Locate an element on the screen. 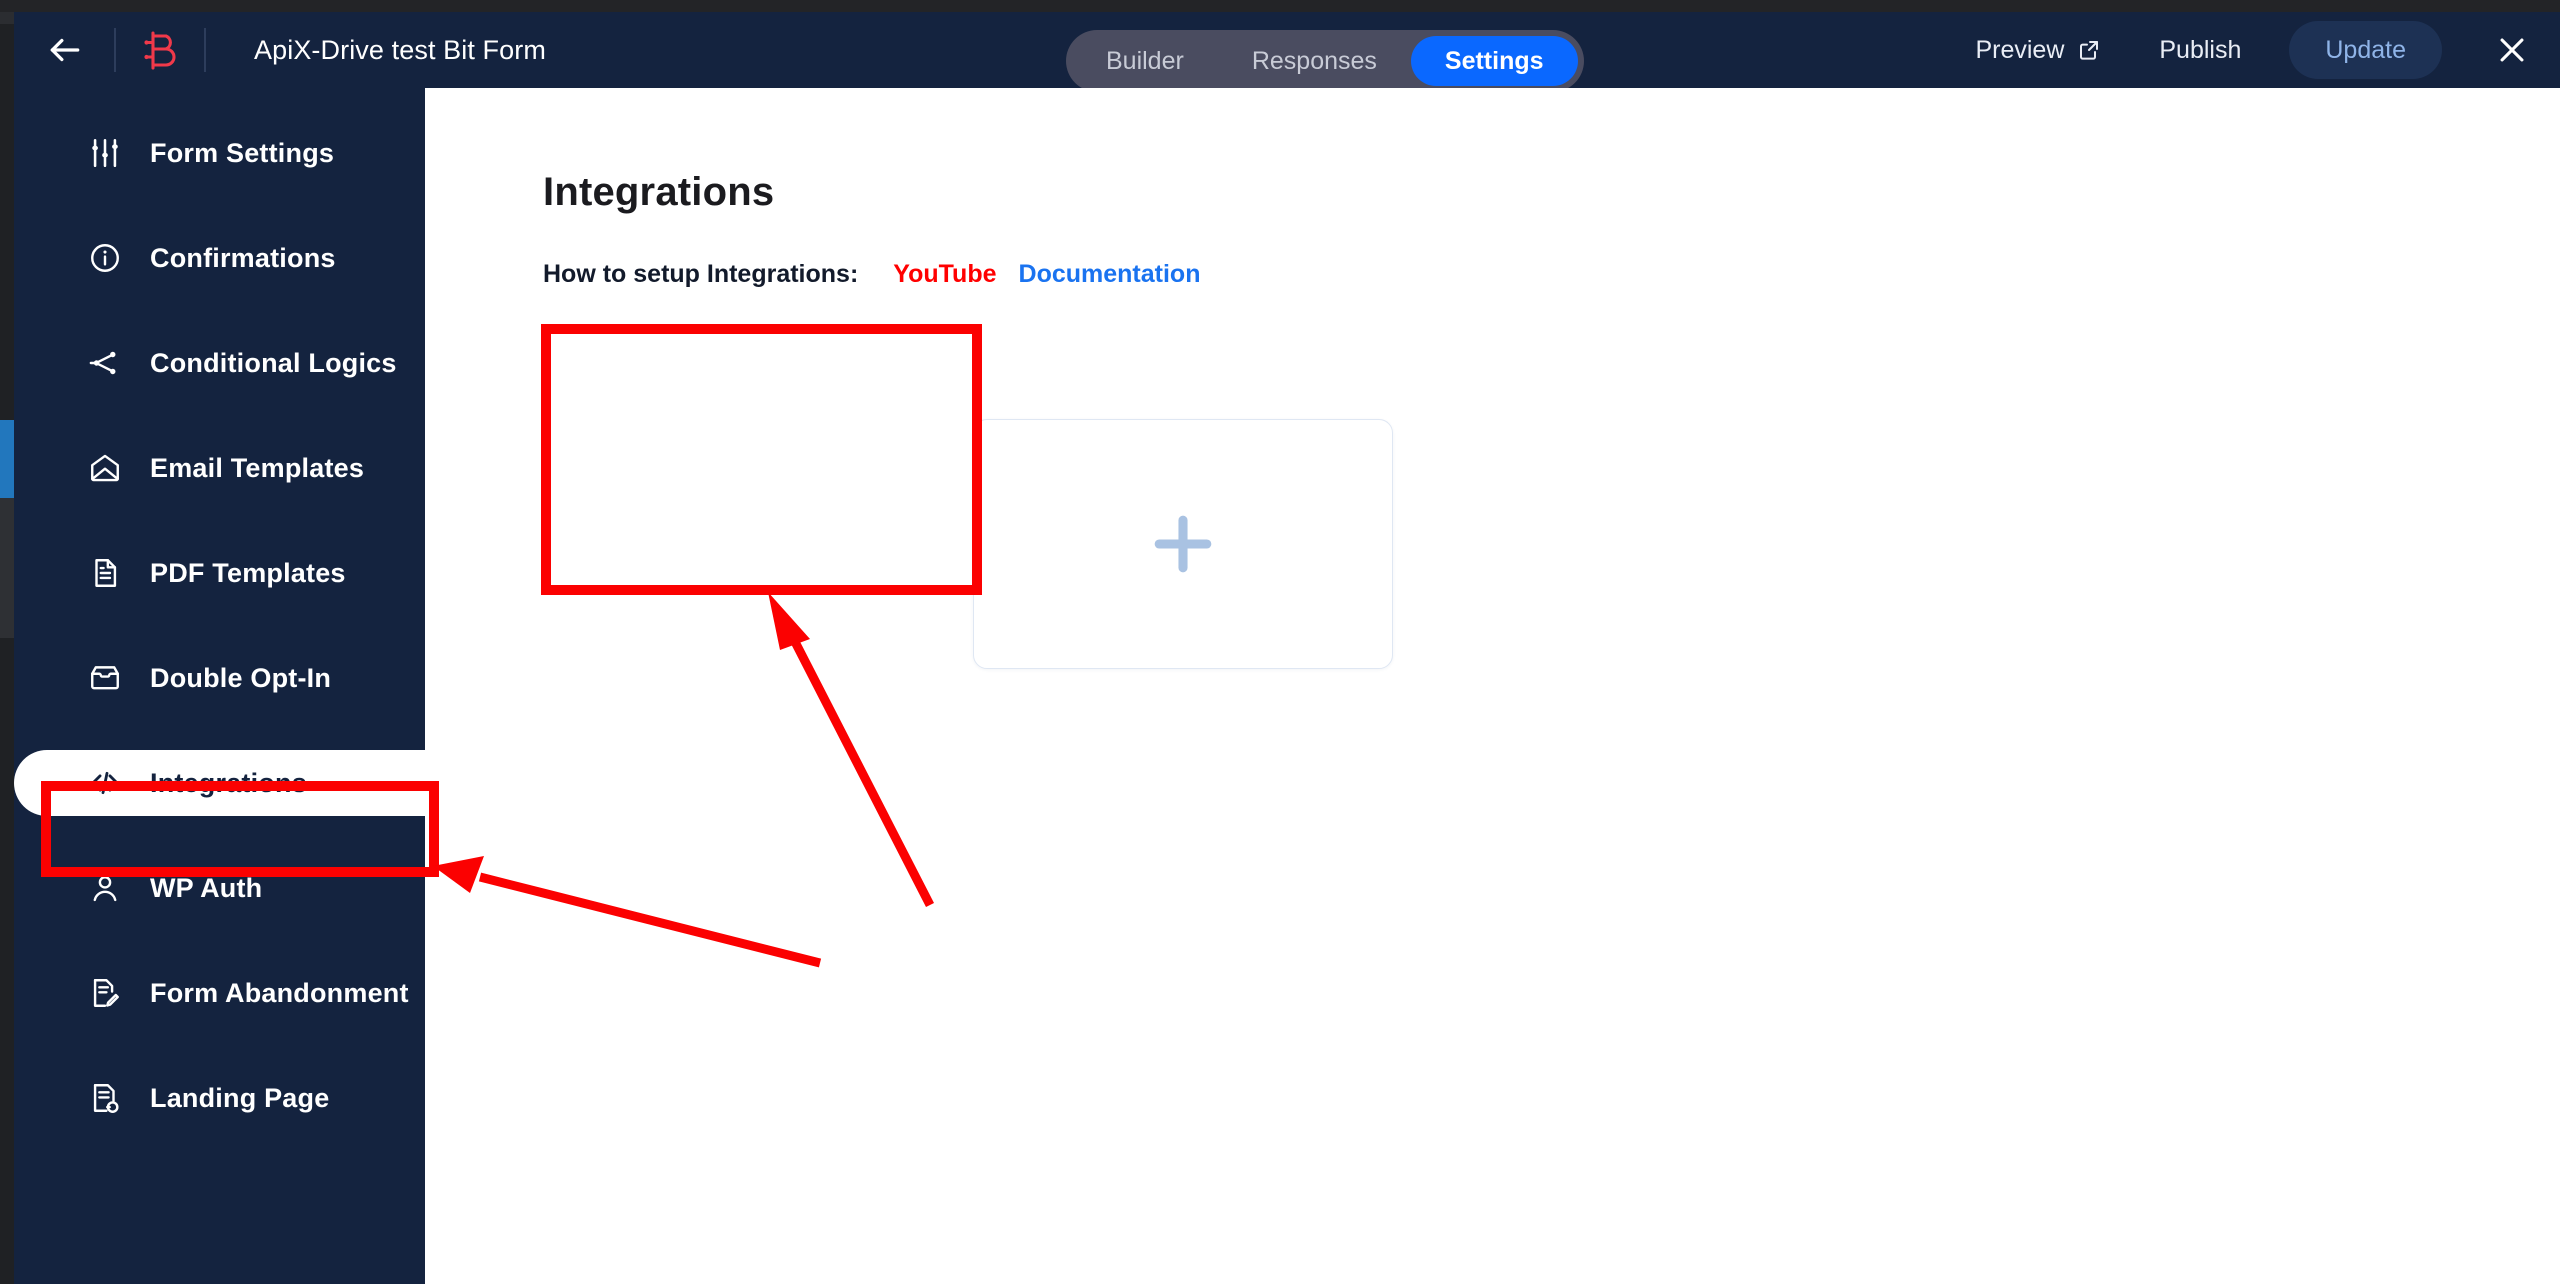 This screenshot has width=2560, height=1284. sidebar-label-confirmations: Confirmations is located at coordinates (243, 257).